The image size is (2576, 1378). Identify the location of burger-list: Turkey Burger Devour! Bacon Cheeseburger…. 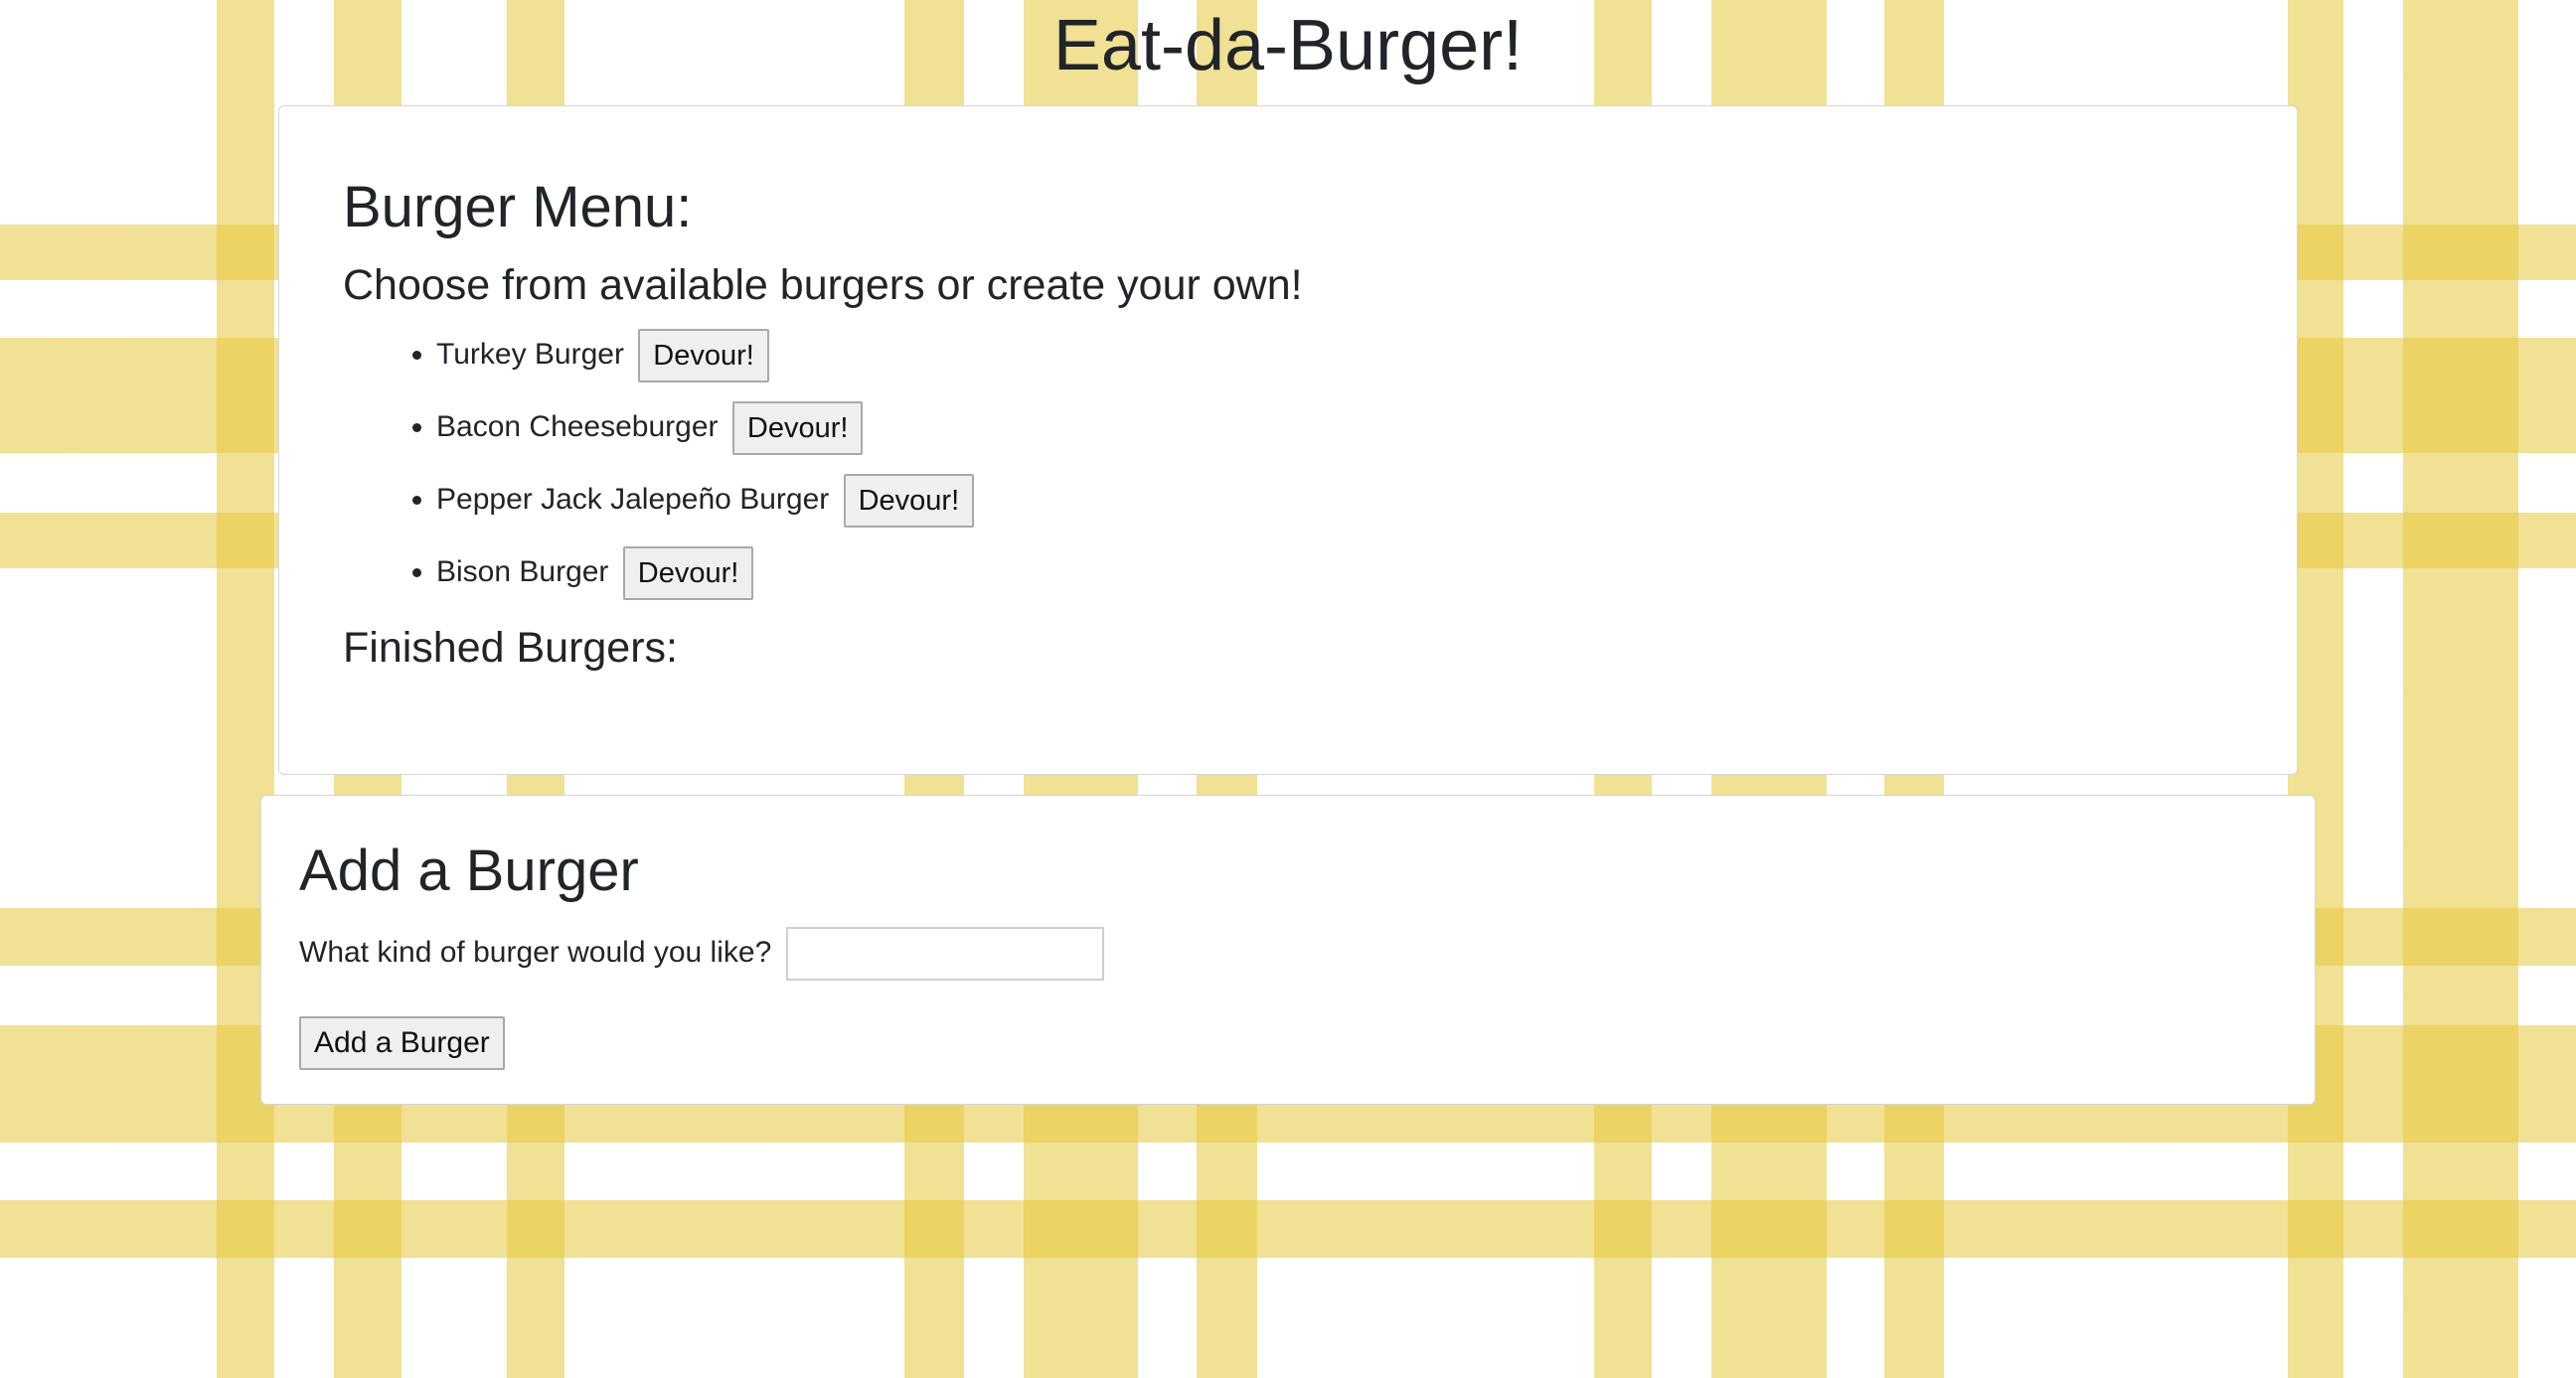
(1288, 464).